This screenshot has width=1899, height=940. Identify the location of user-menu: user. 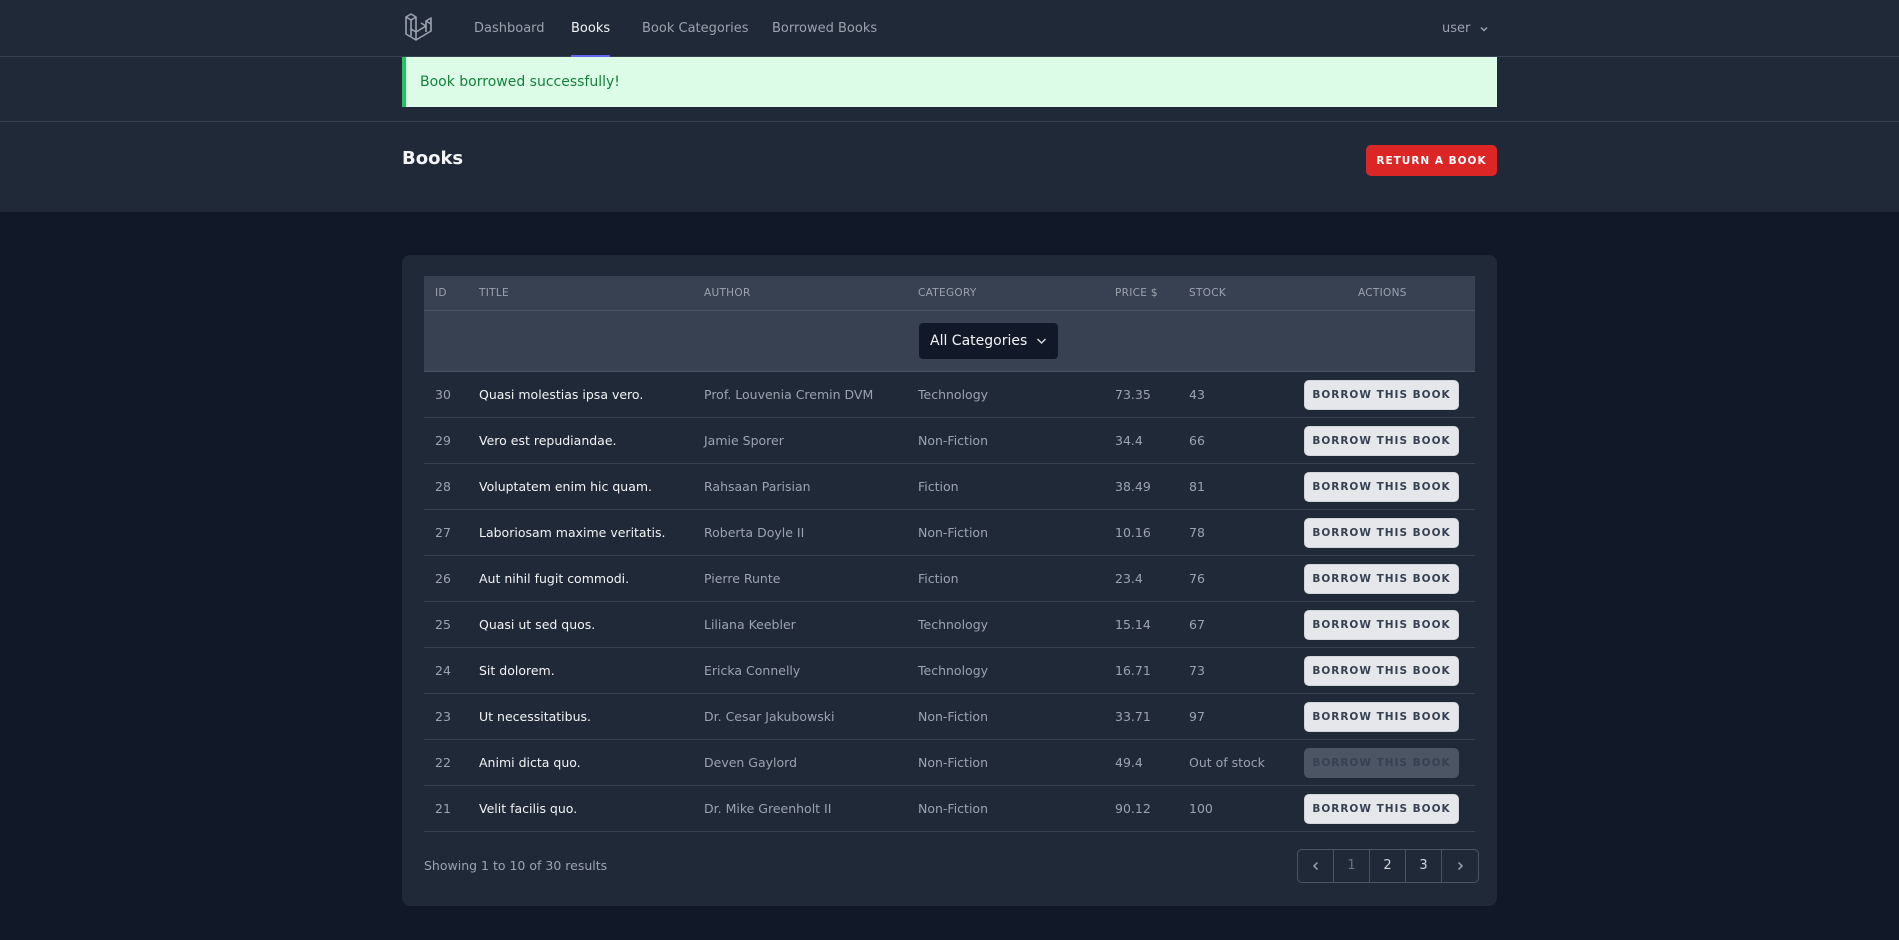
(1465, 28).